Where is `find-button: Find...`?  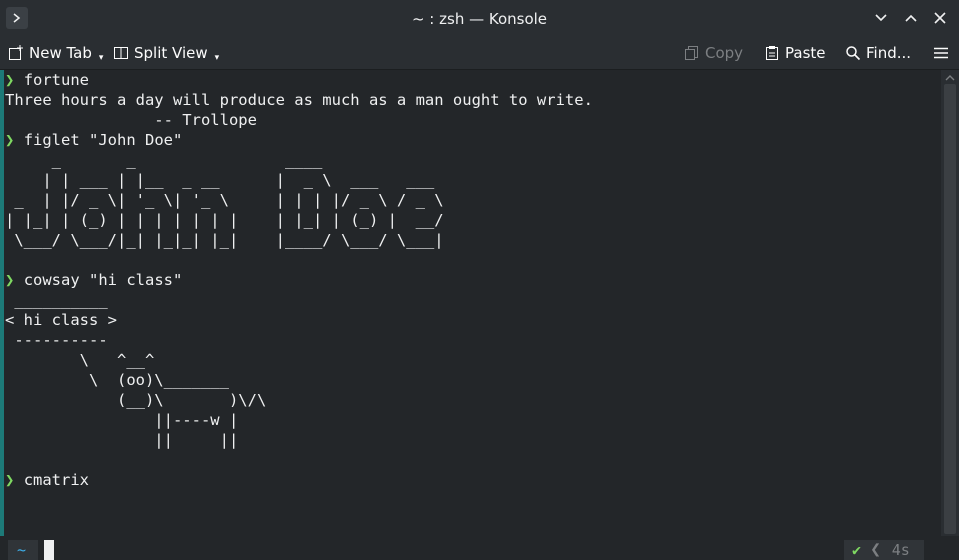
find-button: Find... is located at coordinates (878, 53).